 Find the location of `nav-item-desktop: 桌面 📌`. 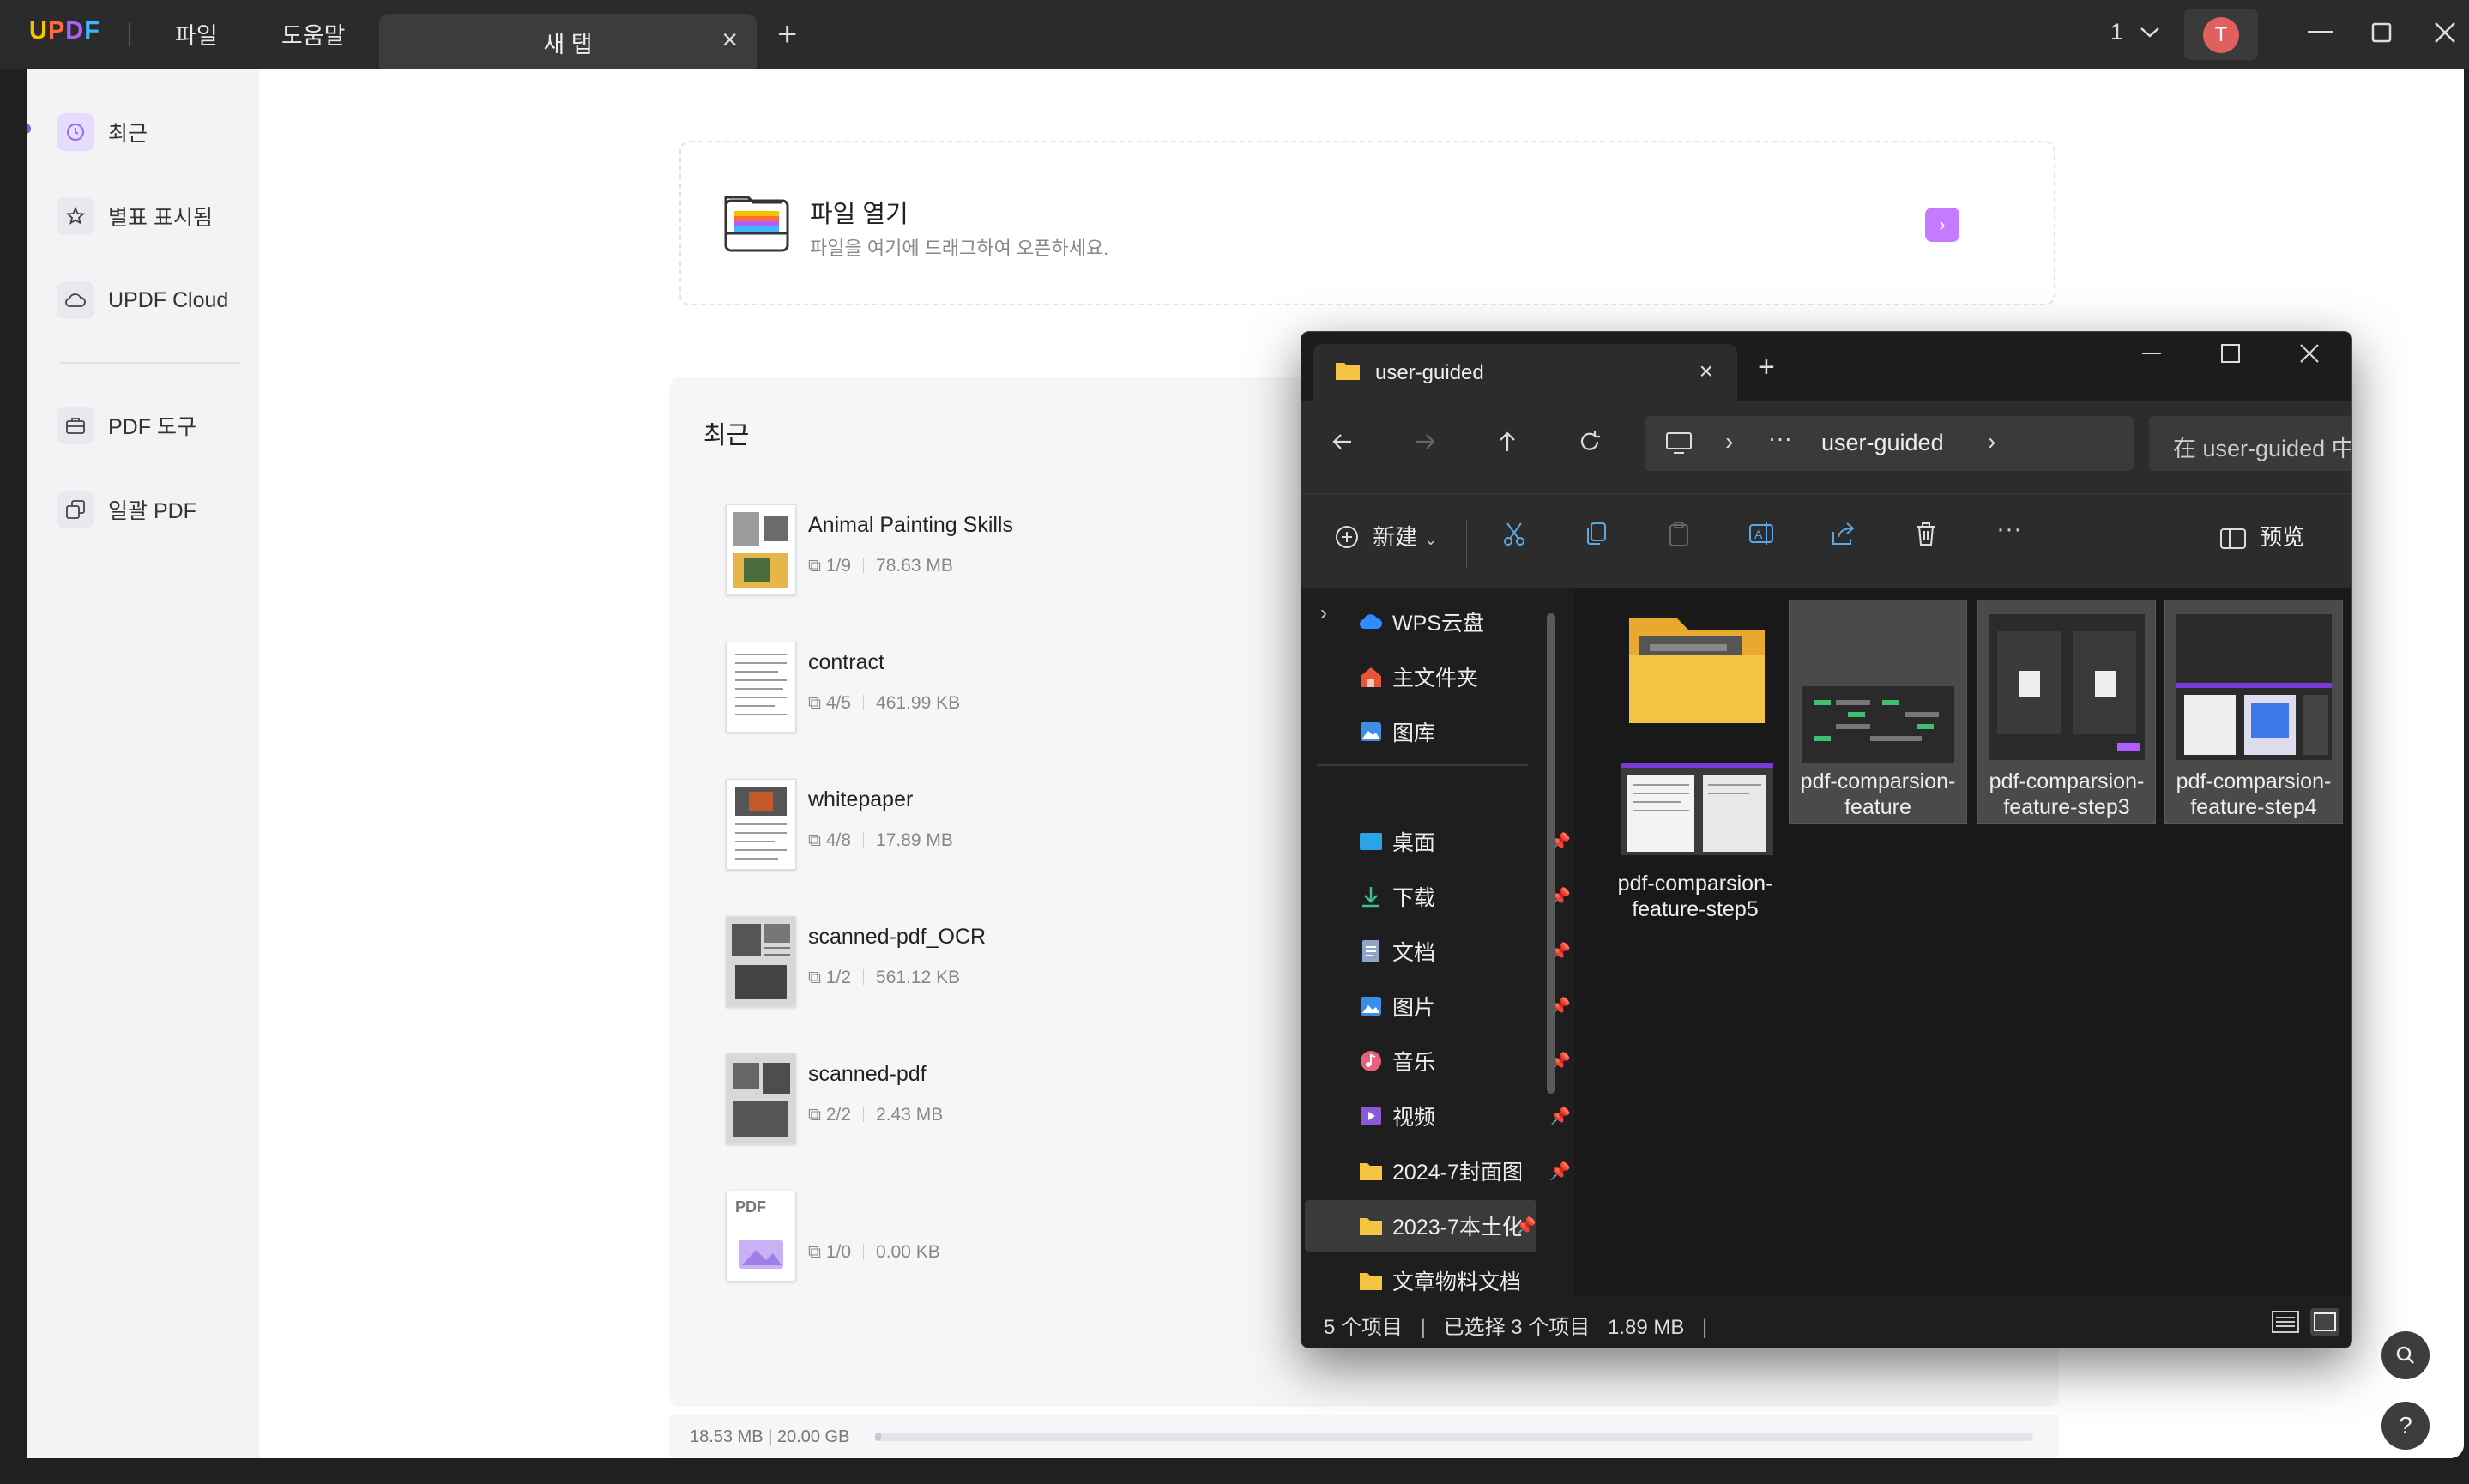

nav-item-desktop: 桌面 📌 is located at coordinates (1463, 841).